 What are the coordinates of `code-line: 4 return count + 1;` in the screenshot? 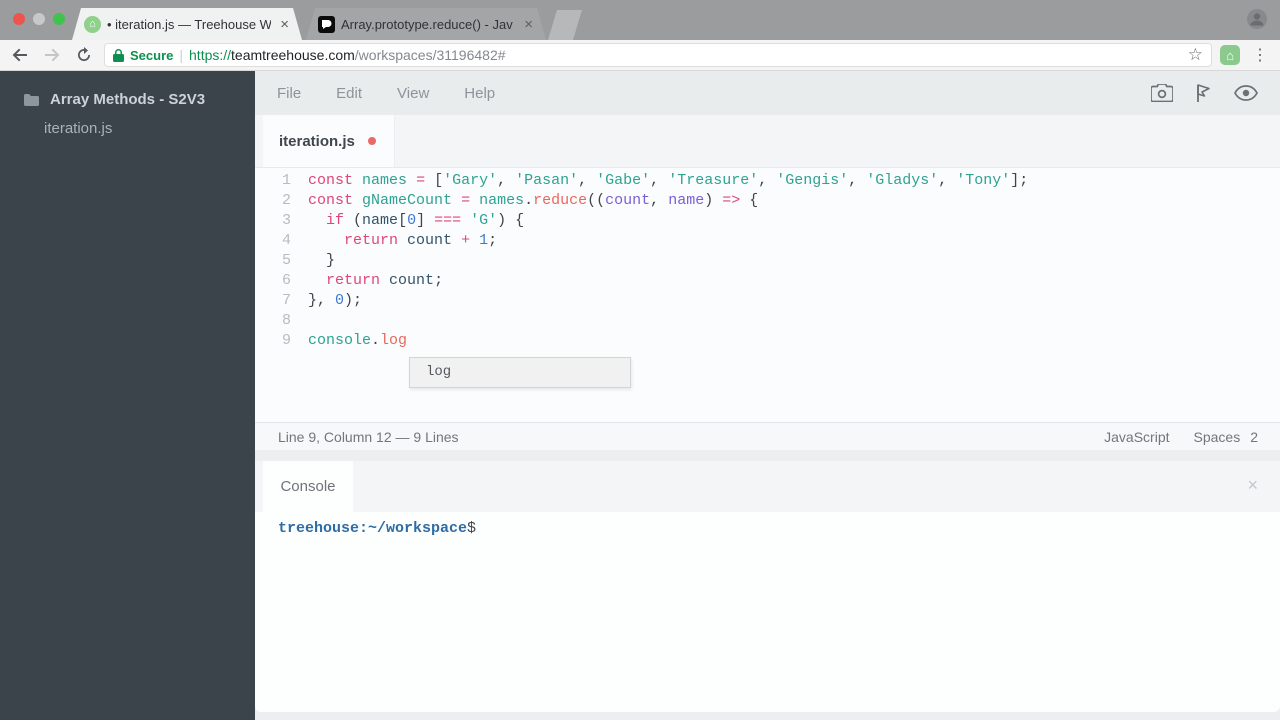 It's located at (767, 241).